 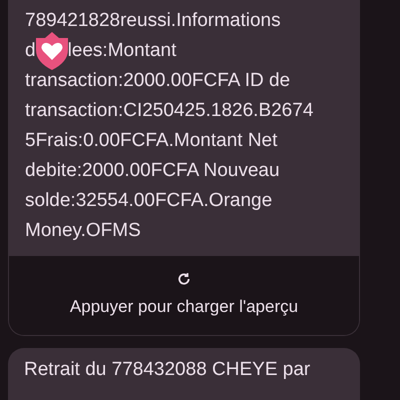 What do you see at coordinates (151, 140) in the screenshot?
I see `message-text: 5Frais:0.00FCFA.Montant Net` at bounding box center [151, 140].